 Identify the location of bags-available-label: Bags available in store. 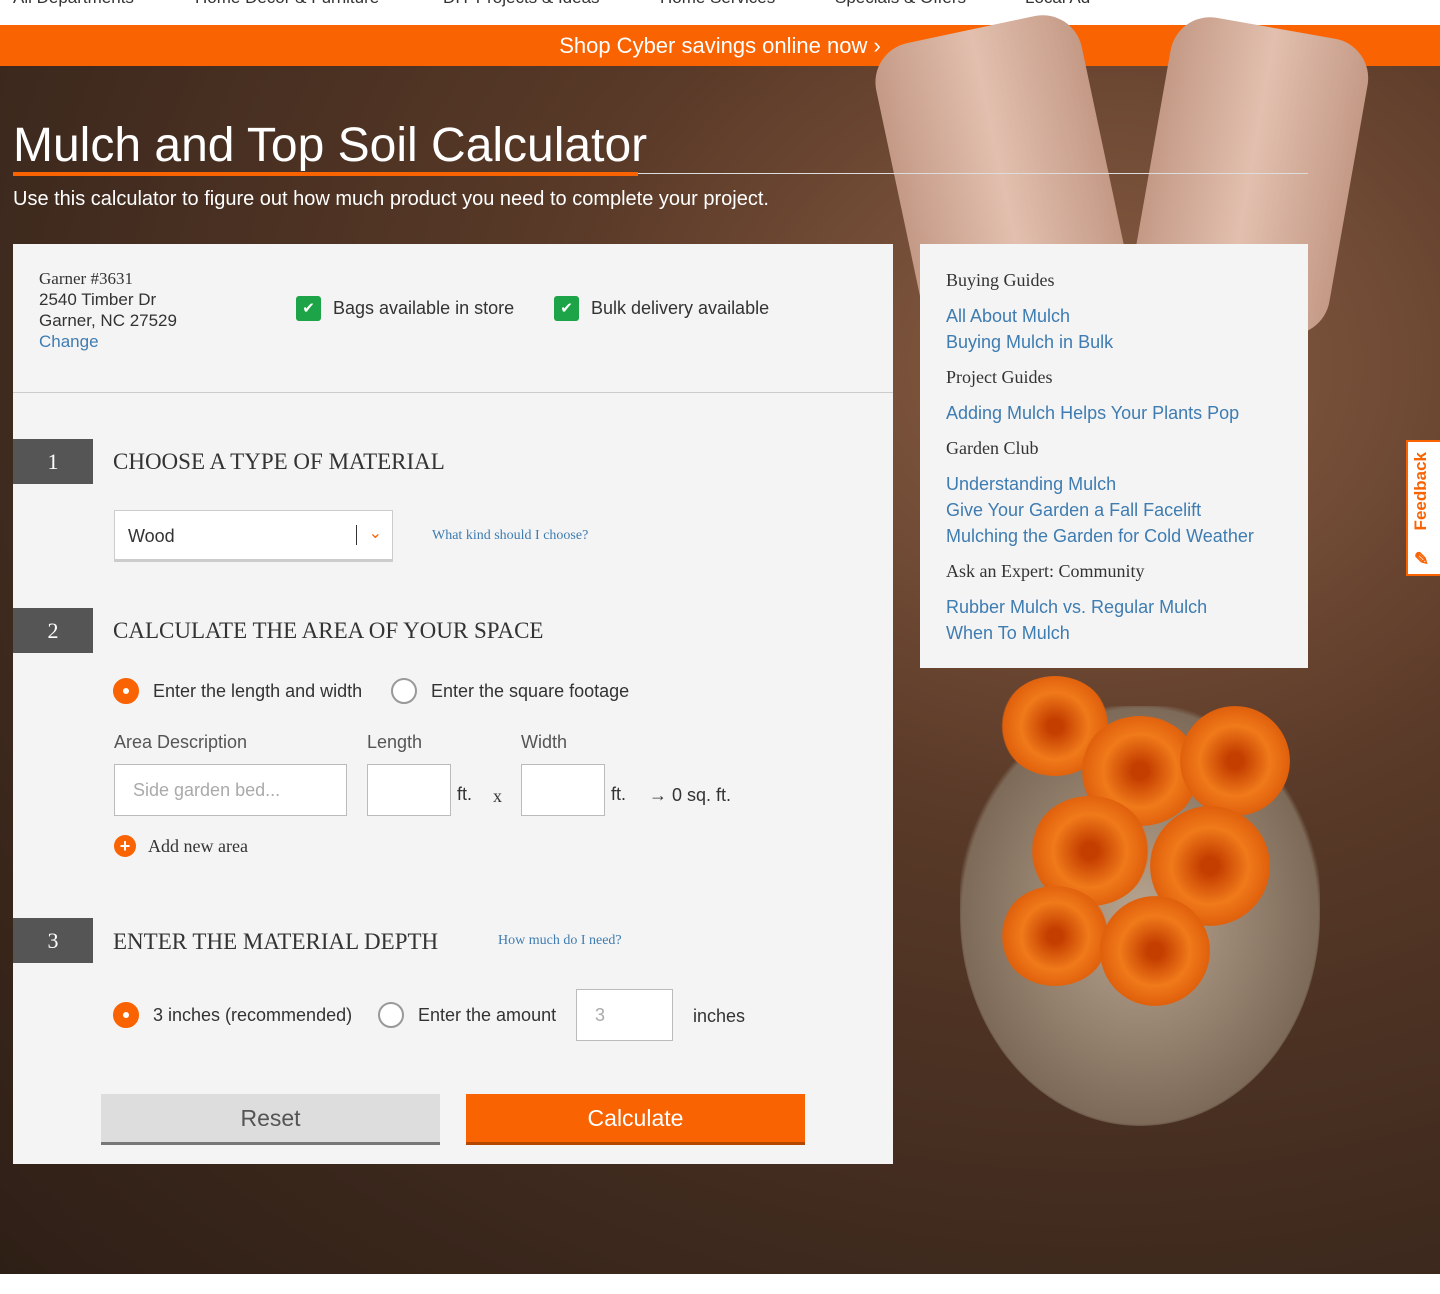
(424, 308).